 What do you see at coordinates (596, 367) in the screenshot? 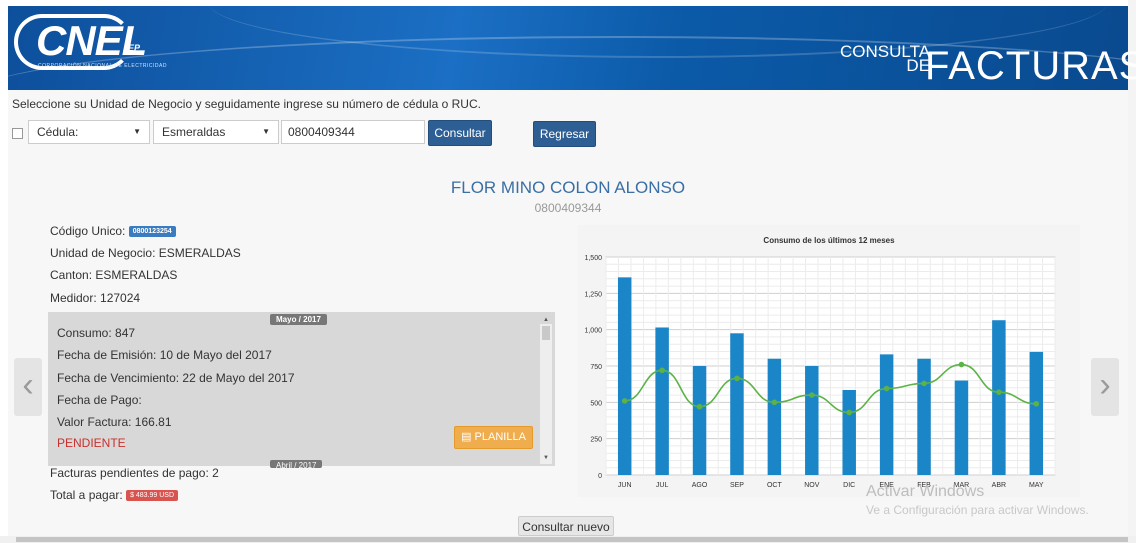
I see `chart-y-tick-label: 750` at bounding box center [596, 367].